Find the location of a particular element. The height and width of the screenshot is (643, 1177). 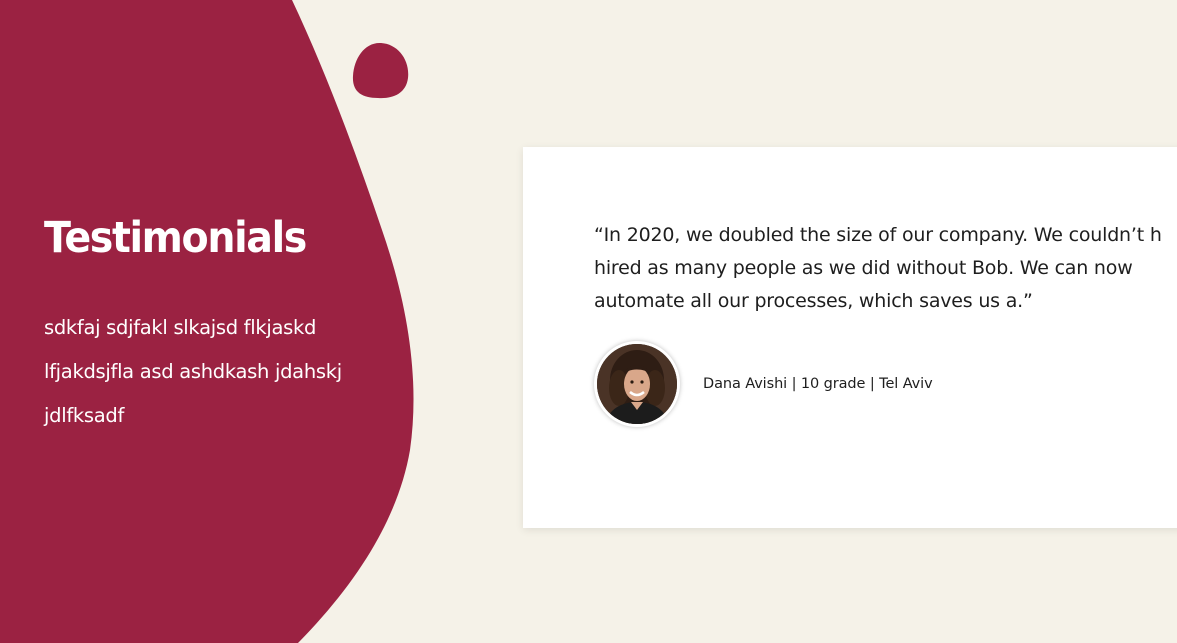

description-line: sdkfaj sdjfakl slkajsd flkjaskd is located at coordinates (180, 327).